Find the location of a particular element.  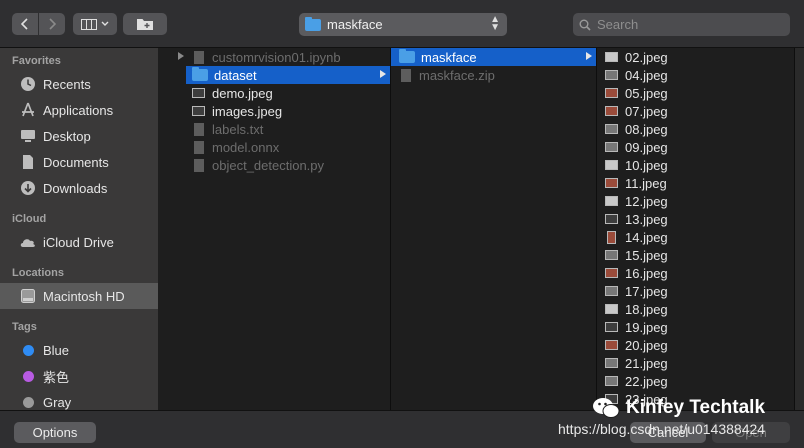

list-item: demo.jpeg is located at coordinates (274, 93).